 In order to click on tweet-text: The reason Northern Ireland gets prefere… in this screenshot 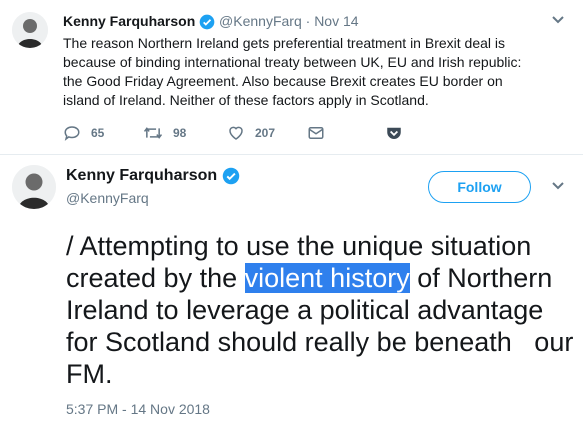, I will do `click(292, 71)`.